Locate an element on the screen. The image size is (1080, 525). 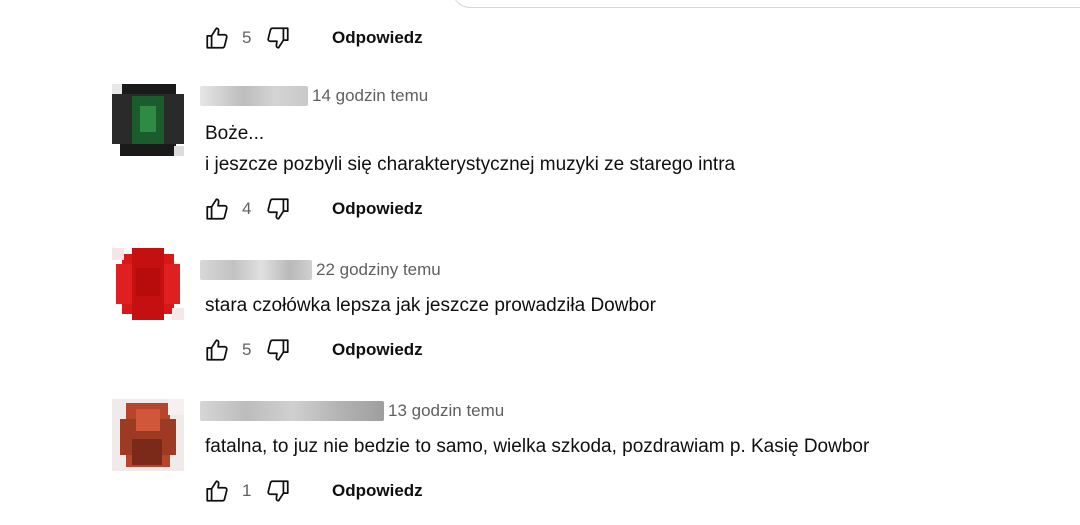
comment-actions: 4 Odpowiedz is located at coordinates (313, 209).